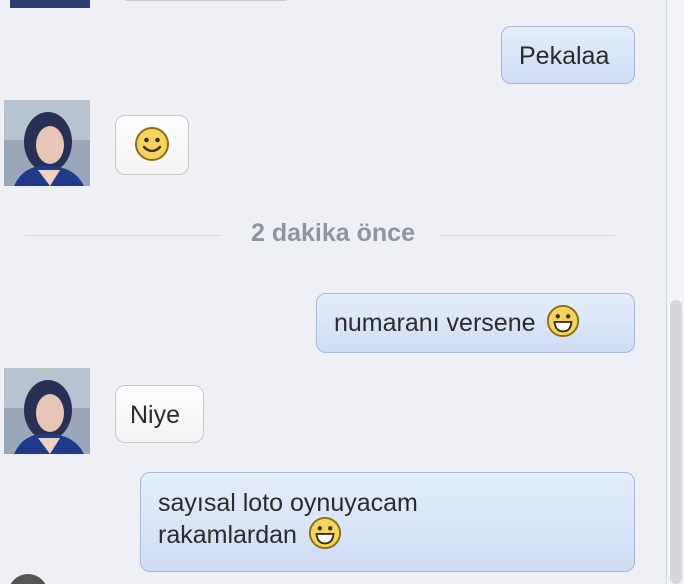 This screenshot has height=584, width=684. What do you see at coordinates (527, 235) in the screenshot?
I see `divider` at bounding box center [527, 235].